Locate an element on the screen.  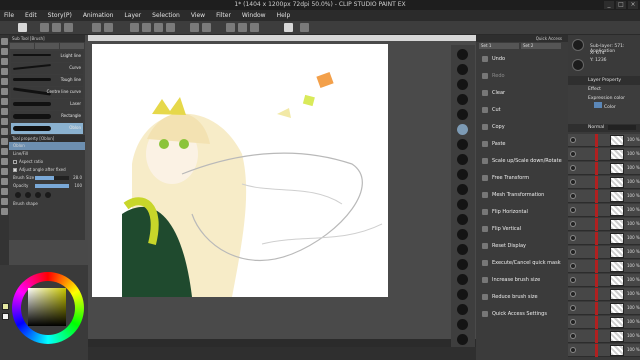
layer-opacity-slider is located at coordinates (622, 127).